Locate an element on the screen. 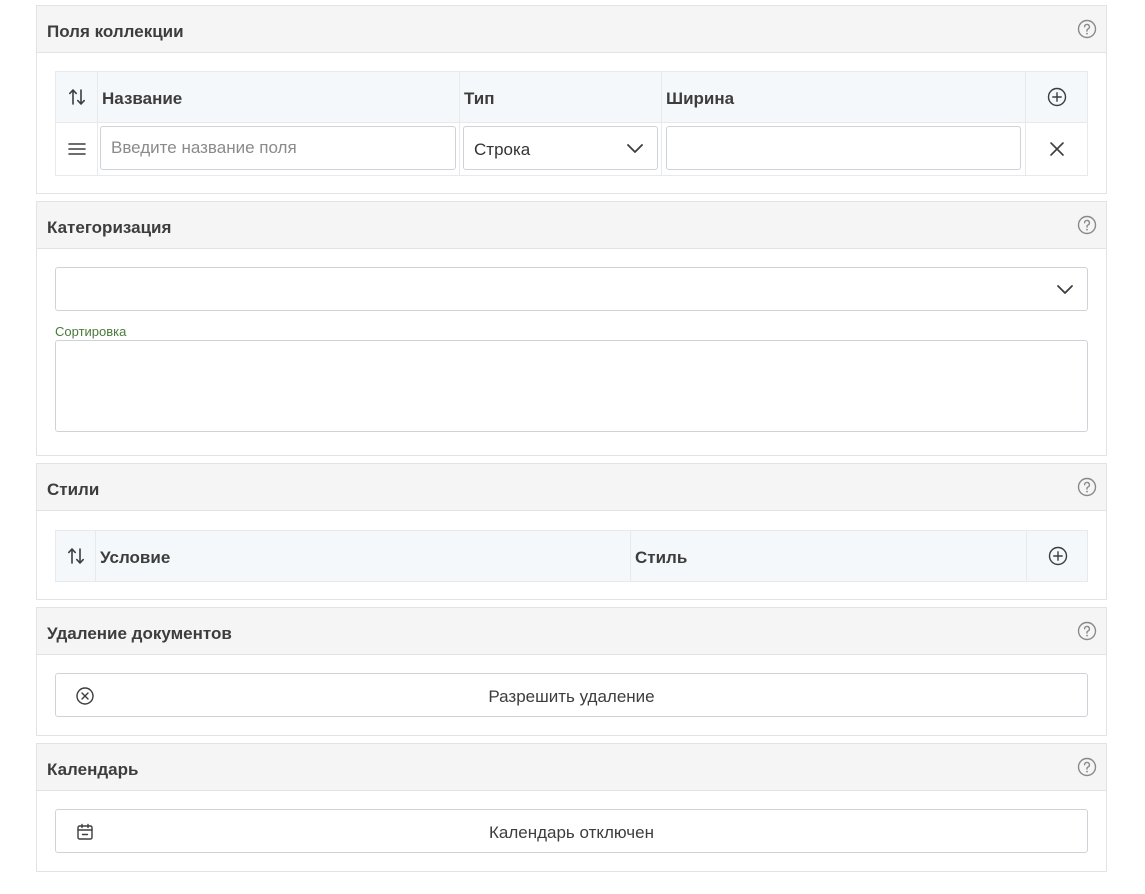 The width and height of the screenshot is (1145, 894). styles-table: Условие Стиль is located at coordinates (571, 556).